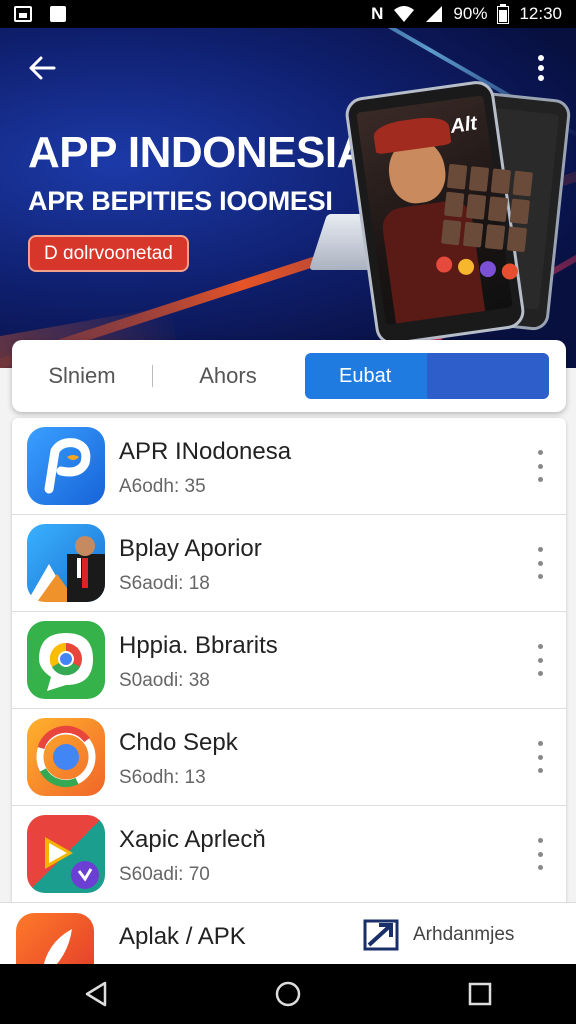 The height and width of the screenshot is (1024, 576). What do you see at coordinates (464, 934) in the screenshot?
I see `bottom-action-label: Arhdanmjes` at bounding box center [464, 934].